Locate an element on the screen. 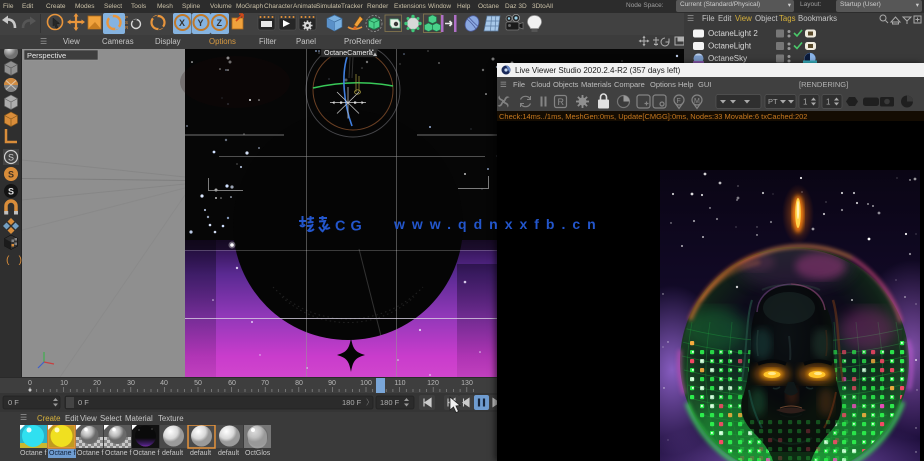 This screenshot has width=924, height=461. svg-text: OctaneCamera is located at coordinates (348, 53).